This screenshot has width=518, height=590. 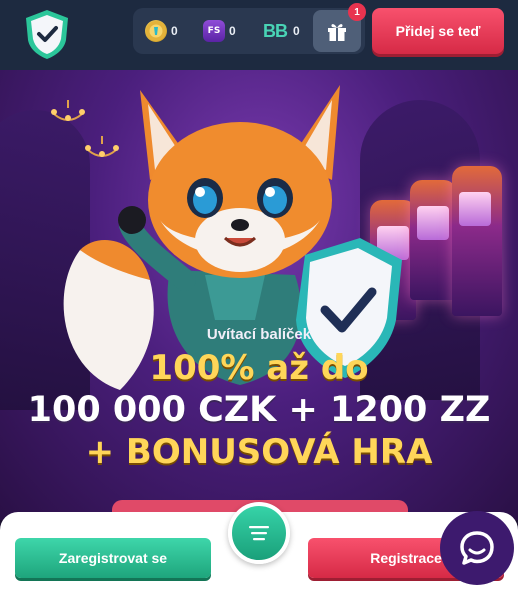 What do you see at coordinates (156, 31) in the screenshot?
I see `coin-icon` at bounding box center [156, 31].